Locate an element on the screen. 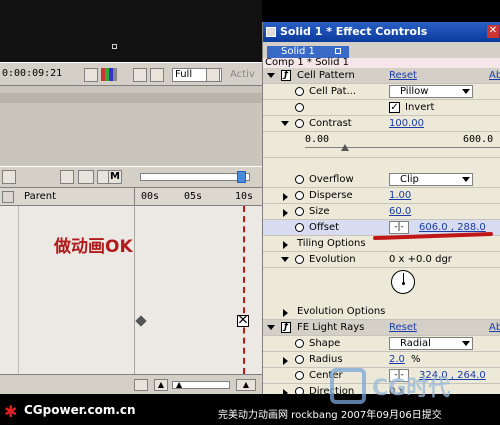 The image size is (500, 425). nav-left-icon is located at coordinates (141, 385).